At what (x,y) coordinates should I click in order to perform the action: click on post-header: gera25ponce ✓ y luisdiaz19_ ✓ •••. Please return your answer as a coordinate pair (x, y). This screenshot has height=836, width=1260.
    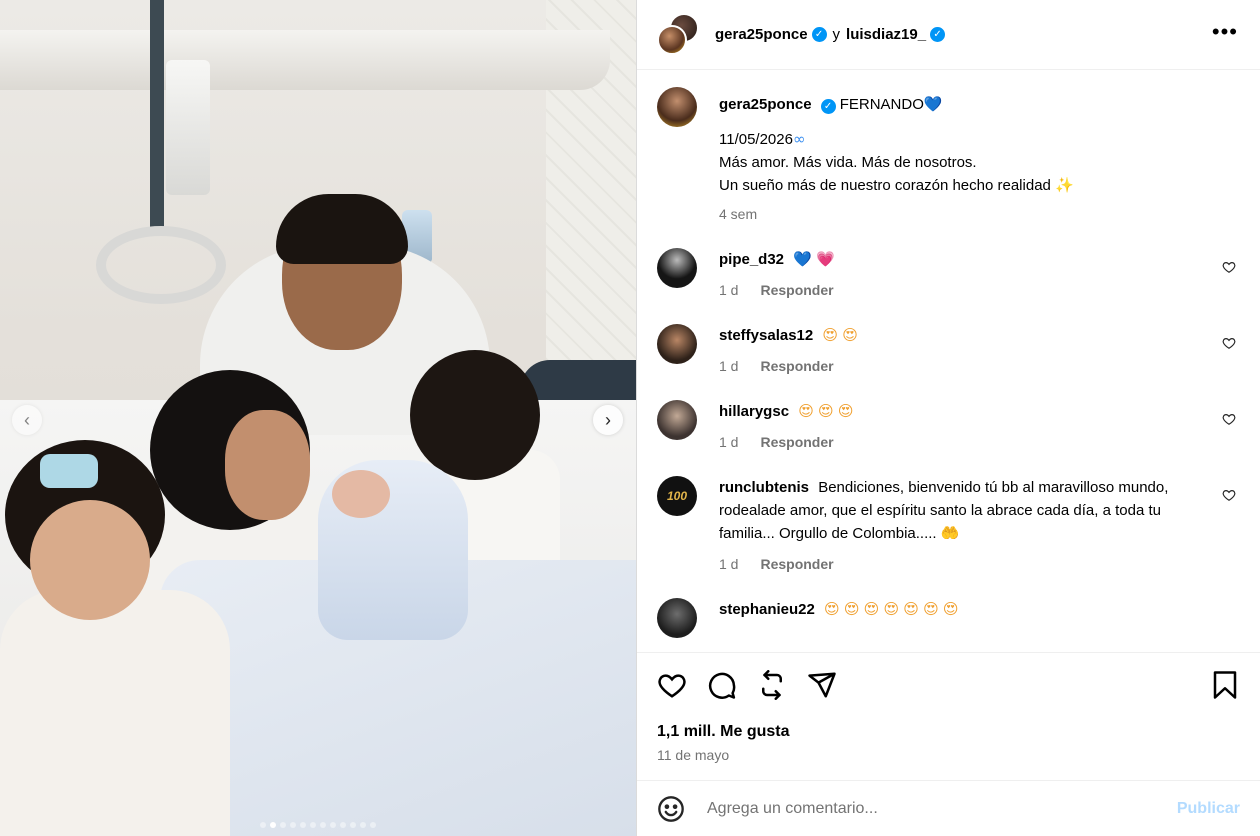
    Looking at the image, I should click on (948, 35).